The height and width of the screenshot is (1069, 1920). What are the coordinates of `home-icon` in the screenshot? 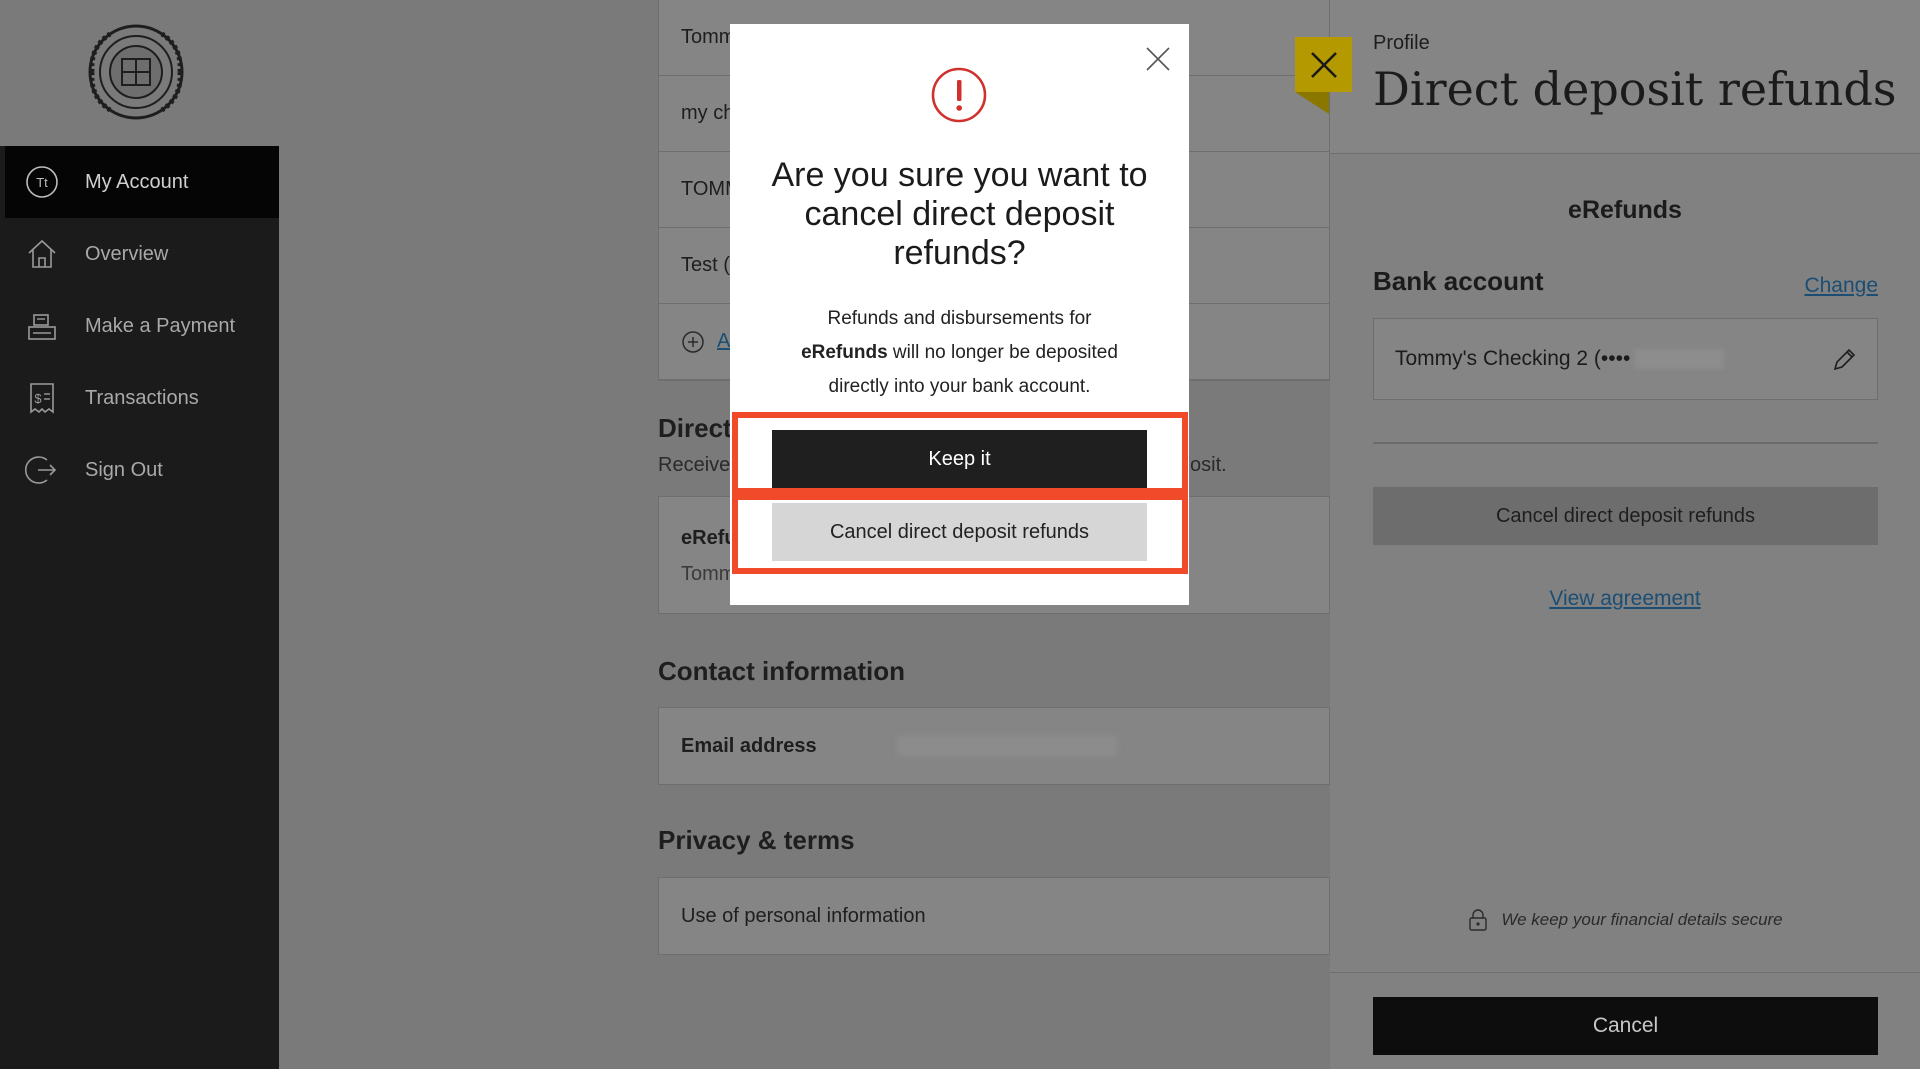 It's located at (42, 254).